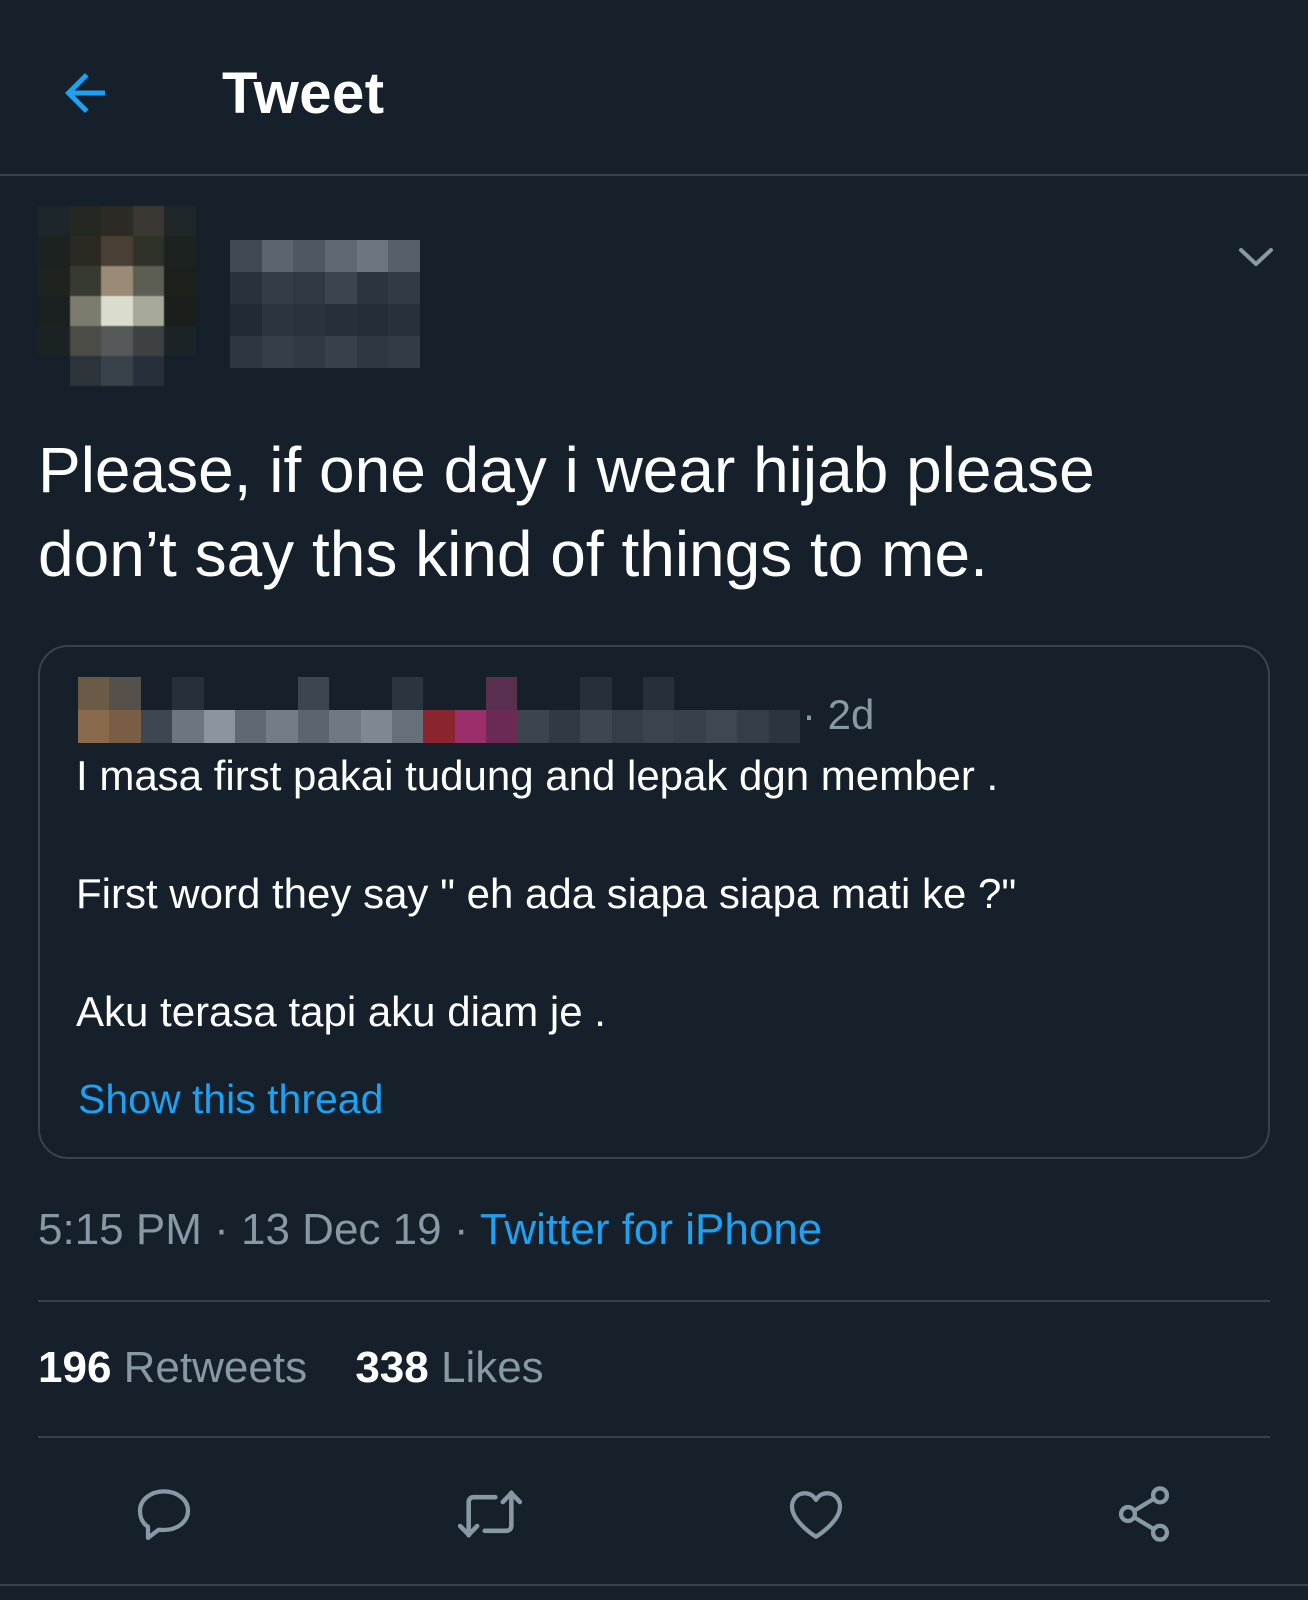 The height and width of the screenshot is (1600, 1308). What do you see at coordinates (341, 1229) in the screenshot?
I see `tweet-date: 13 Dec 19` at bounding box center [341, 1229].